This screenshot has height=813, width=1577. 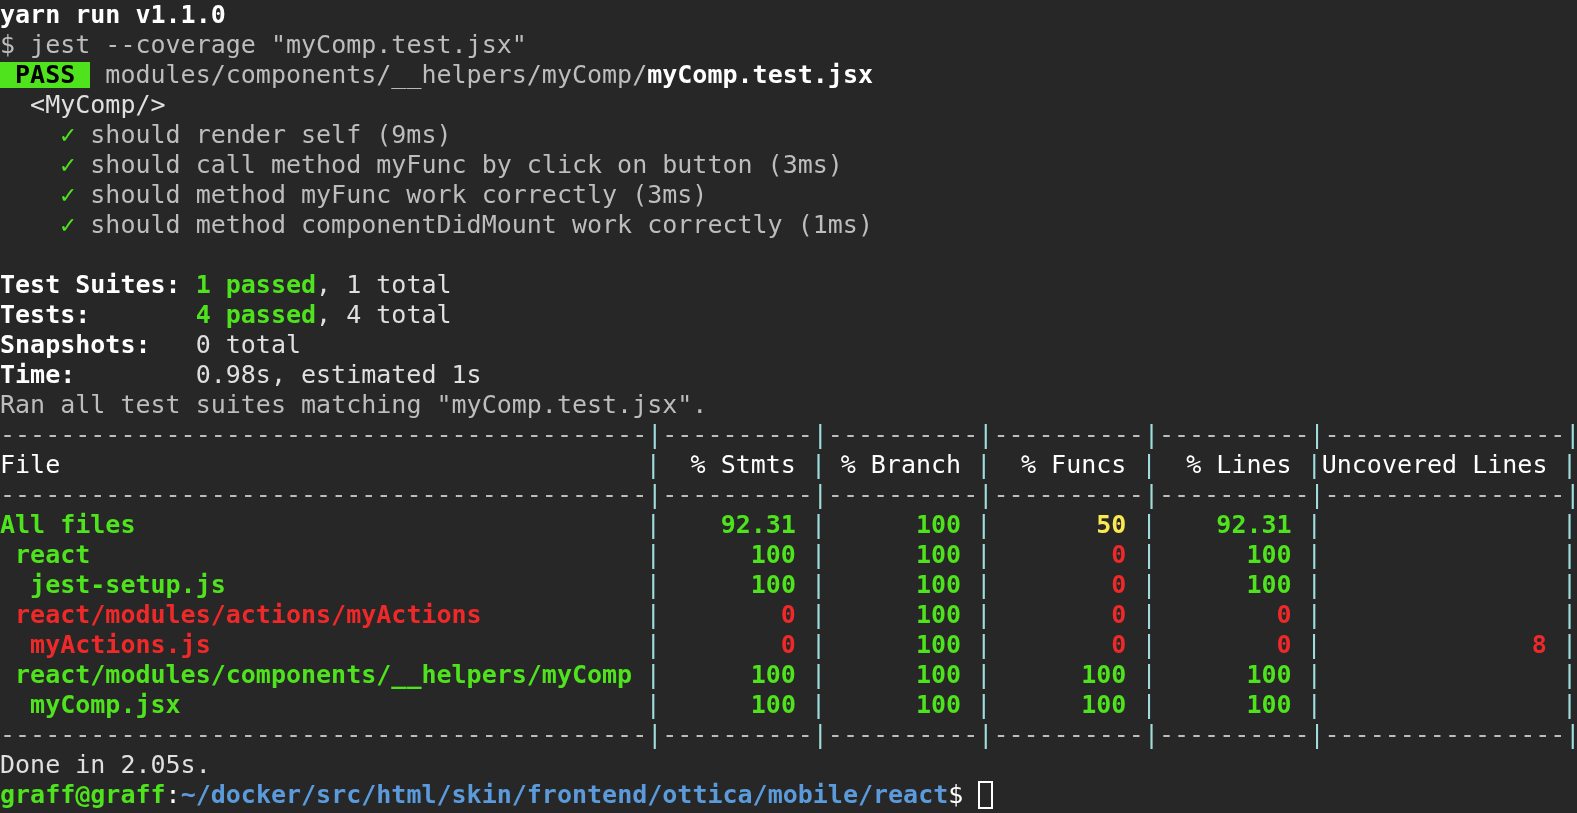 What do you see at coordinates (354, 405) in the screenshot?
I see `ran-message: Ran all test suites matching "myComp.test.jsx".` at bounding box center [354, 405].